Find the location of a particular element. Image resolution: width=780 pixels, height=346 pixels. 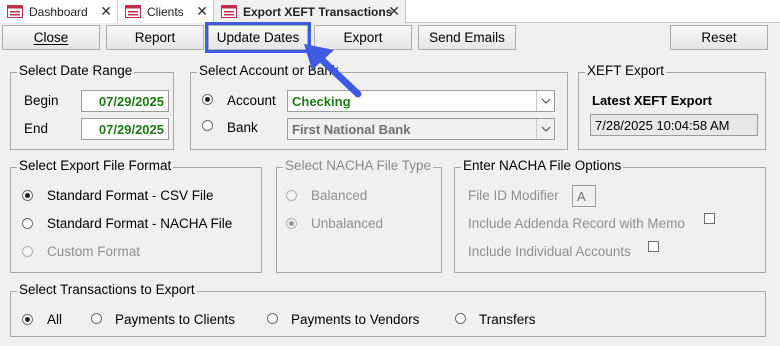

close-button: Close is located at coordinates (51, 37).